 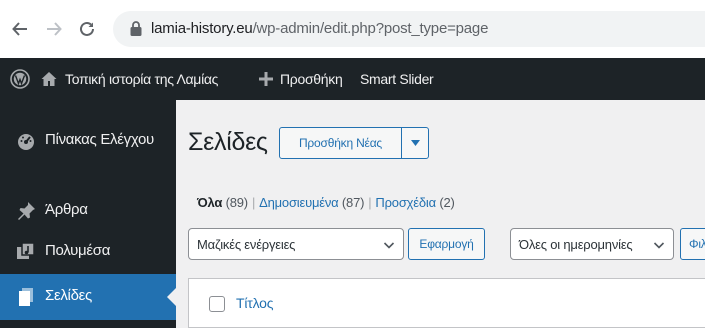 What do you see at coordinates (246, 244) in the screenshot?
I see `bulk-actions-value: Μαζικές ενέργειες` at bounding box center [246, 244].